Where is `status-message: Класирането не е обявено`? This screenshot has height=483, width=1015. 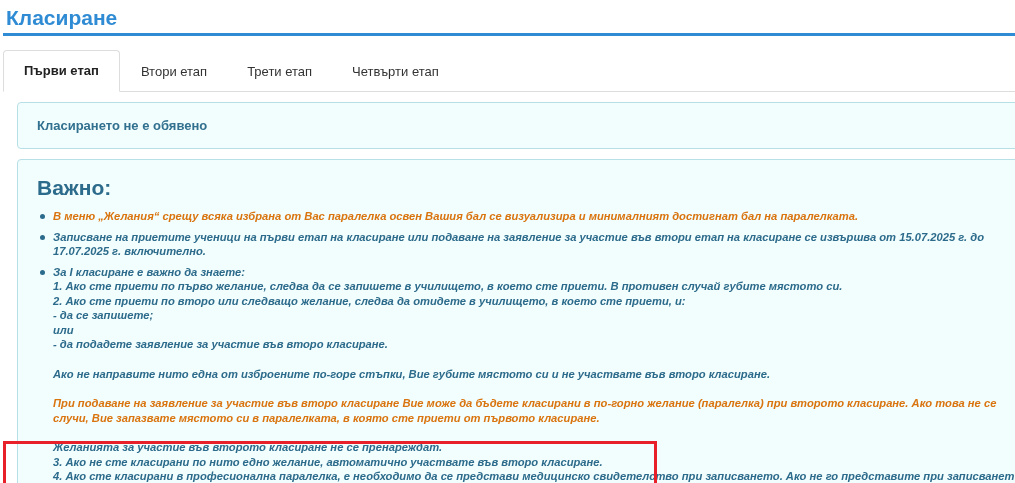 status-message: Класирането не е обявено is located at coordinates (122, 125).